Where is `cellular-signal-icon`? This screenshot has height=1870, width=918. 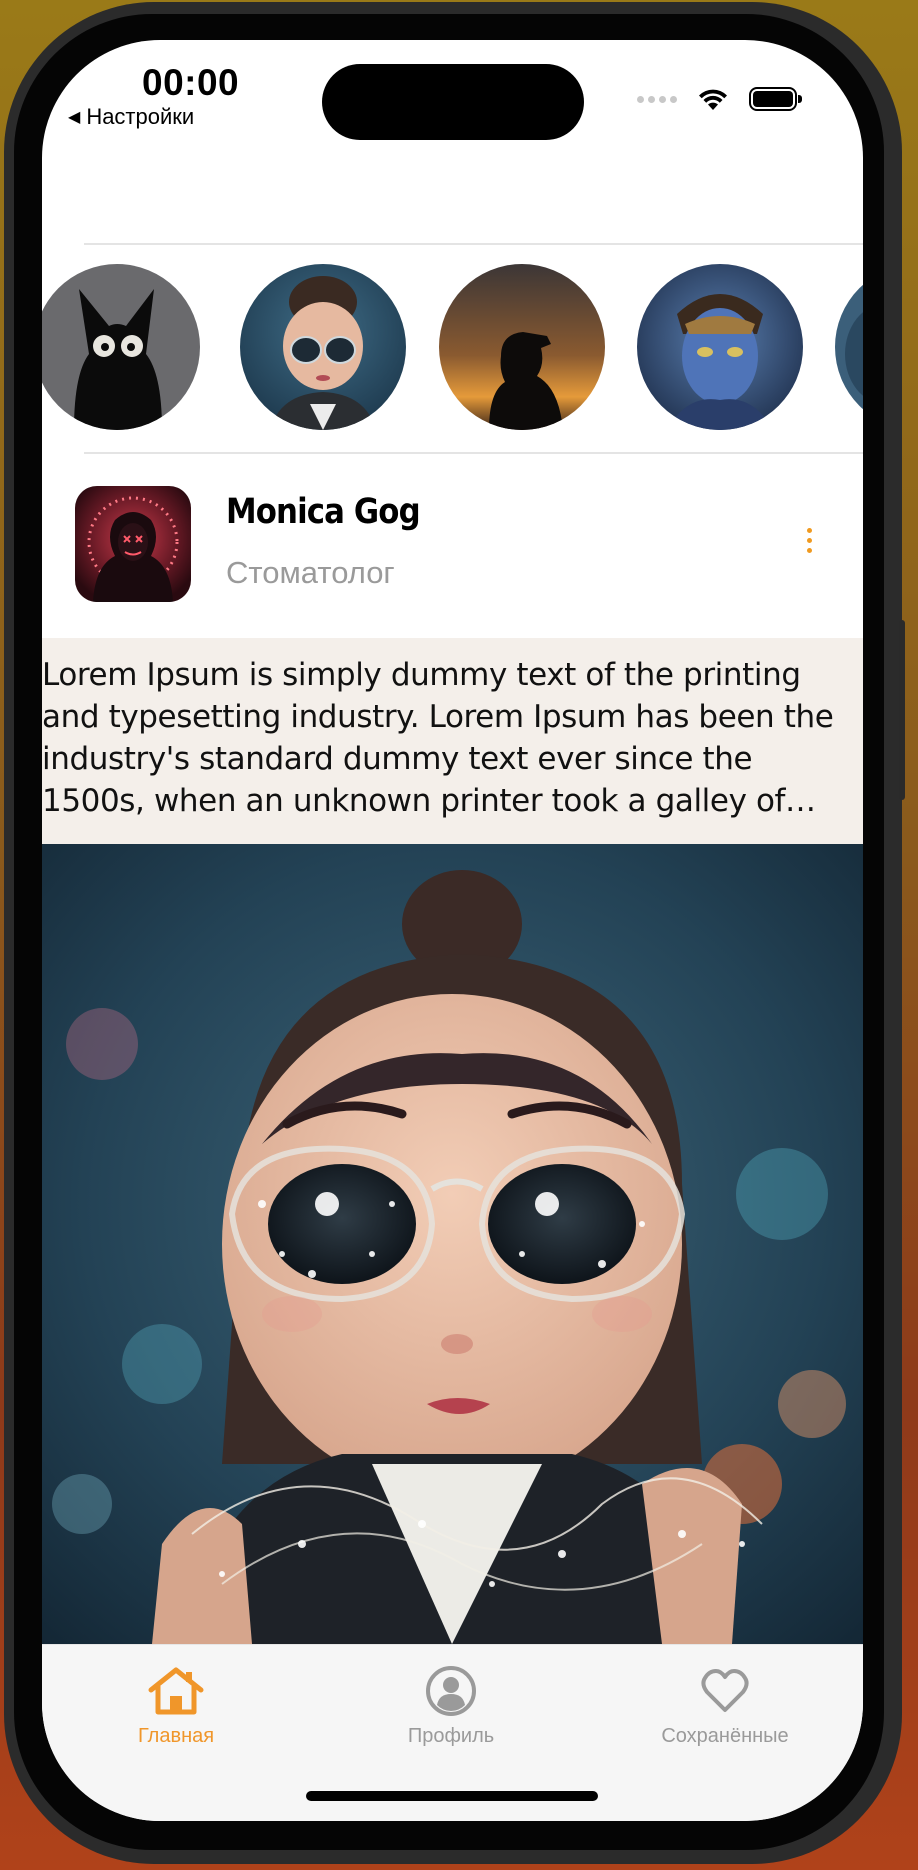 cellular-signal-icon is located at coordinates (657, 99).